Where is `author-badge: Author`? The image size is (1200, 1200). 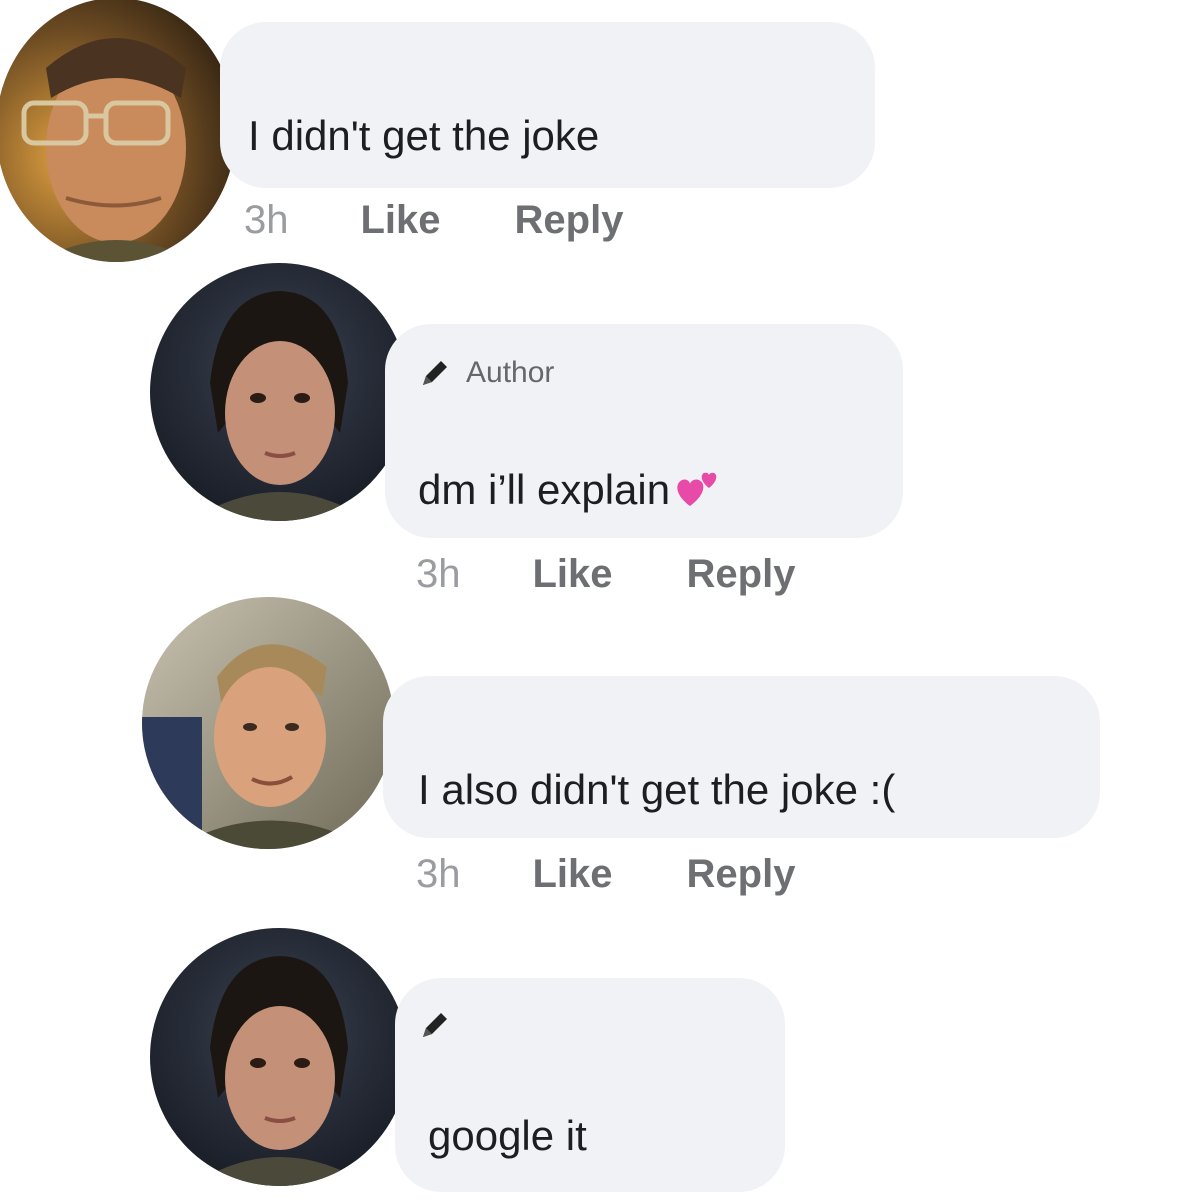
author-badge: Author is located at coordinates (486, 373).